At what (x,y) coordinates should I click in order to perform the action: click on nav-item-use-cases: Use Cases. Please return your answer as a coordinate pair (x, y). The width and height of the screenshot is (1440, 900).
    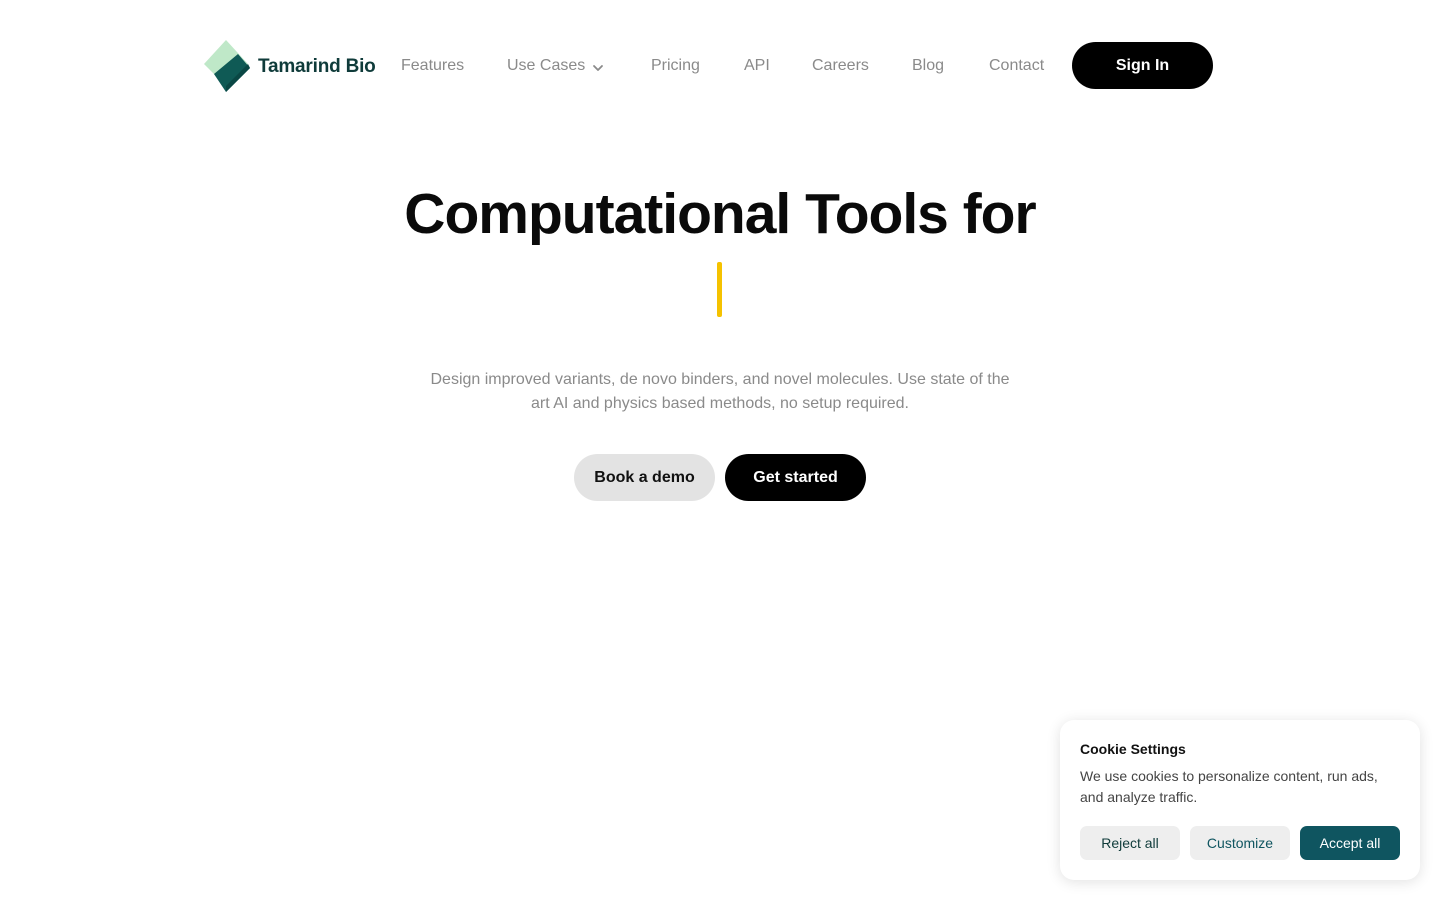
    Looking at the image, I should click on (556, 66).